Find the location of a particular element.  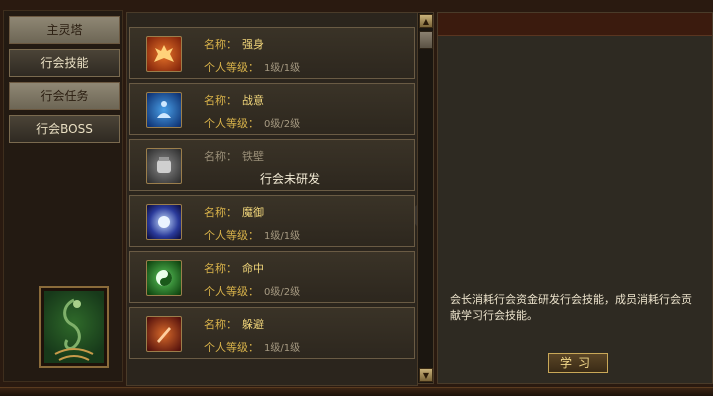

skill-name: 战意 is located at coordinates (253, 100).